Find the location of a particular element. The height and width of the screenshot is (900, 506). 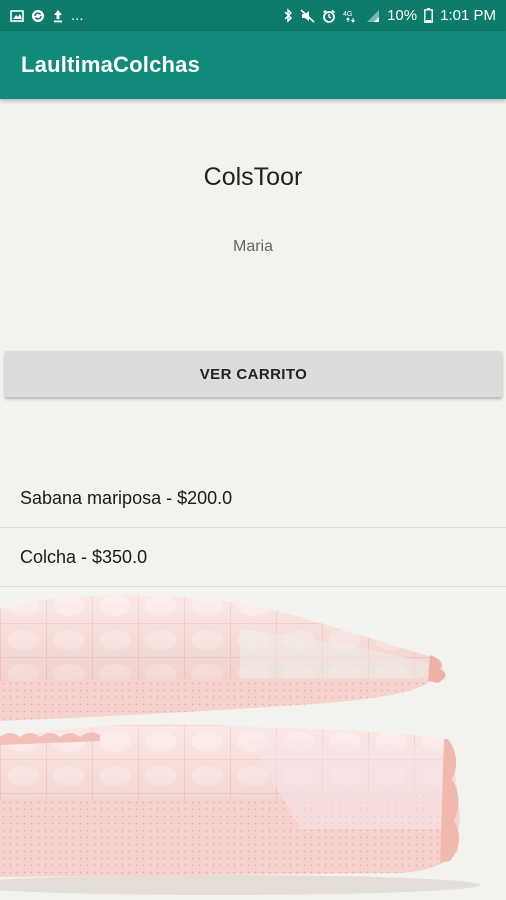

status-bar: ... 4G 10% 1:01 PM is located at coordinates (253, 15).